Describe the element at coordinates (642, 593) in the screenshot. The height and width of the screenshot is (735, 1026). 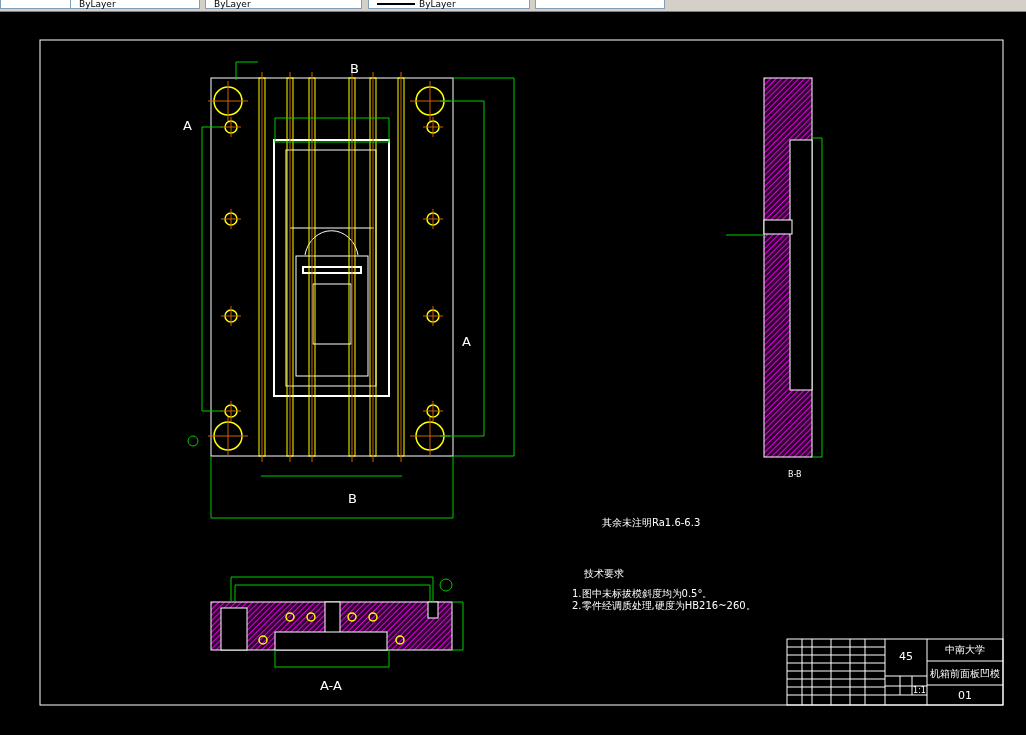
I see `requirement-text: 1.图中未标拔模斜度均为0.5°。` at that location.